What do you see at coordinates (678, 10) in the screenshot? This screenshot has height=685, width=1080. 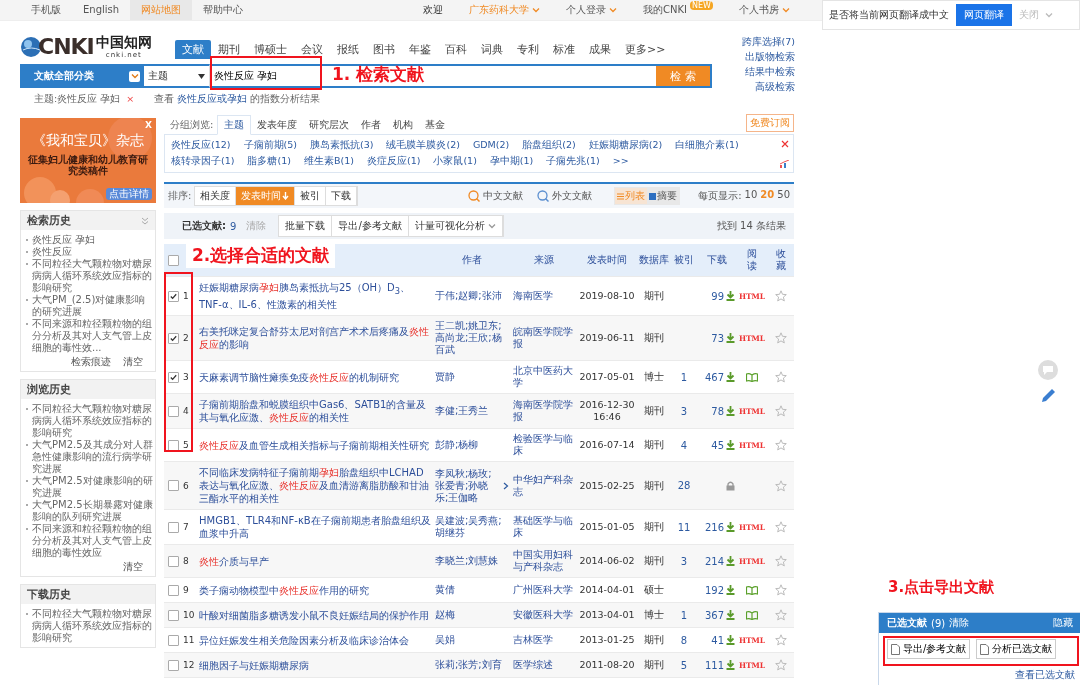 I see `top-menu: 我的CNKI NEW` at bounding box center [678, 10].